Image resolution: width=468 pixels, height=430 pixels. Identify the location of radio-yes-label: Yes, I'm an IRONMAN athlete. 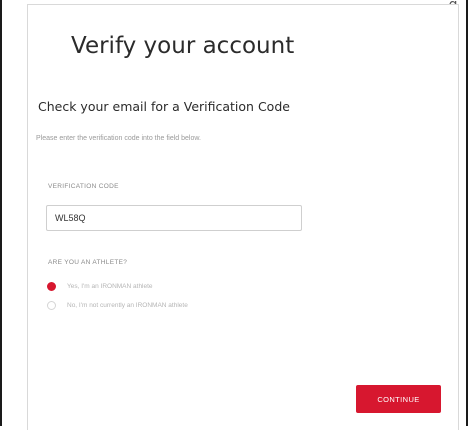
(110, 286).